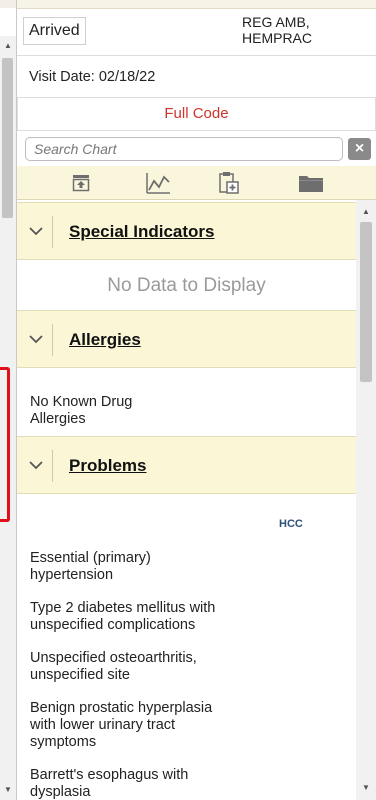 This screenshot has width=376, height=800. What do you see at coordinates (72, 575) in the screenshot?
I see `problem-line: hypertension` at bounding box center [72, 575].